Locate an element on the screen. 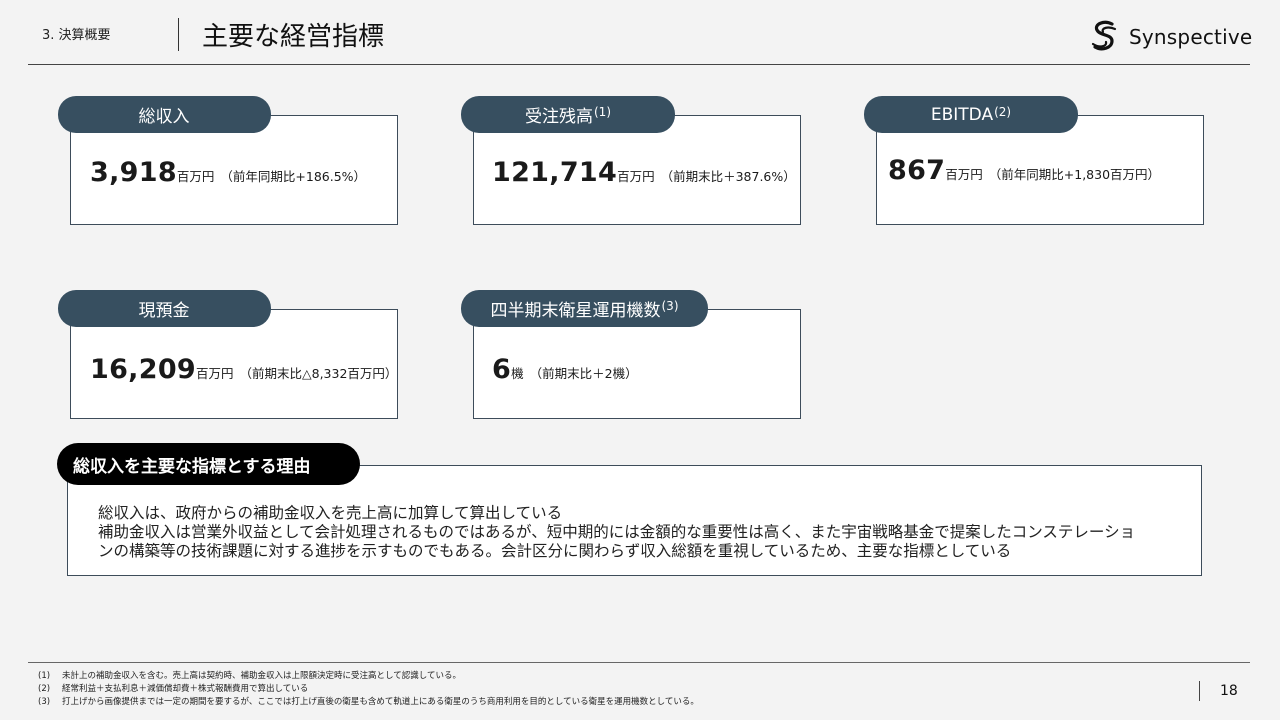  card-label-tab: EBITDA (2) is located at coordinates (971, 114).